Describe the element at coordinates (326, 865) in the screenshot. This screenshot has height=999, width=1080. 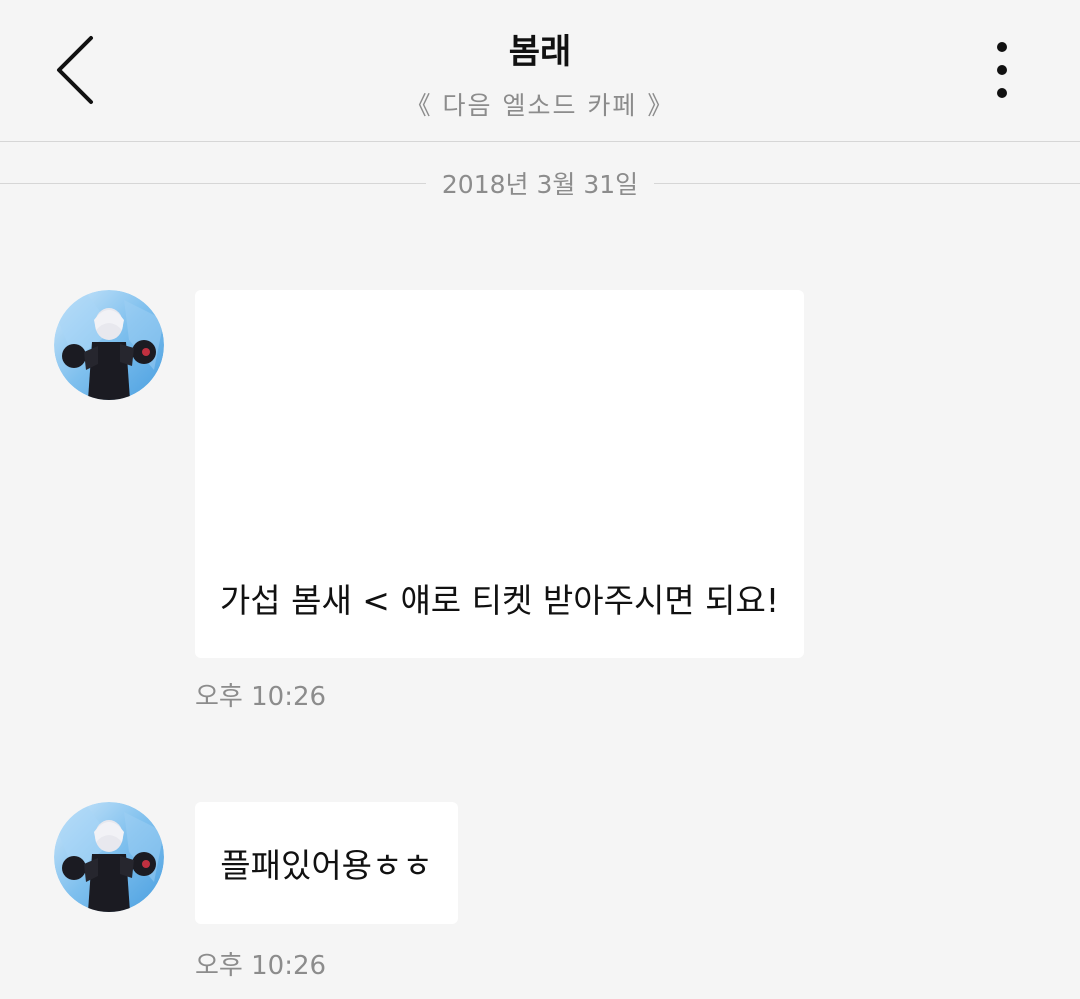
I see `message-text: 플패있어용ㅎㅎ` at that location.